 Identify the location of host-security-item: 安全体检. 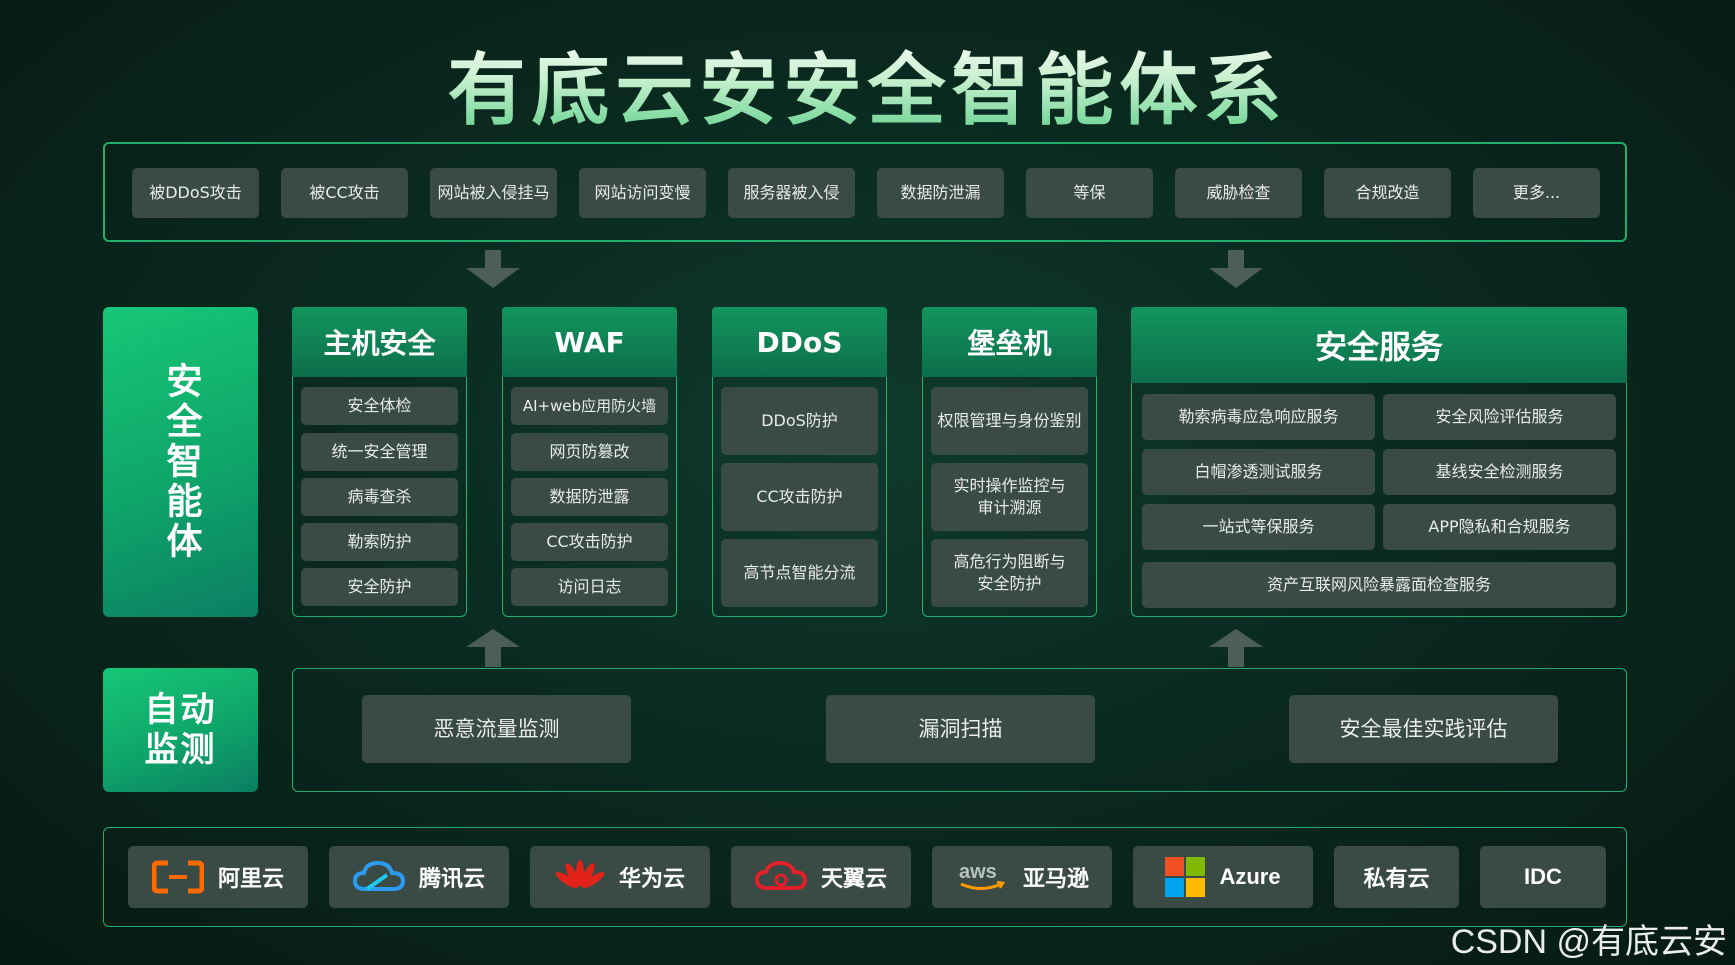
(379, 406).